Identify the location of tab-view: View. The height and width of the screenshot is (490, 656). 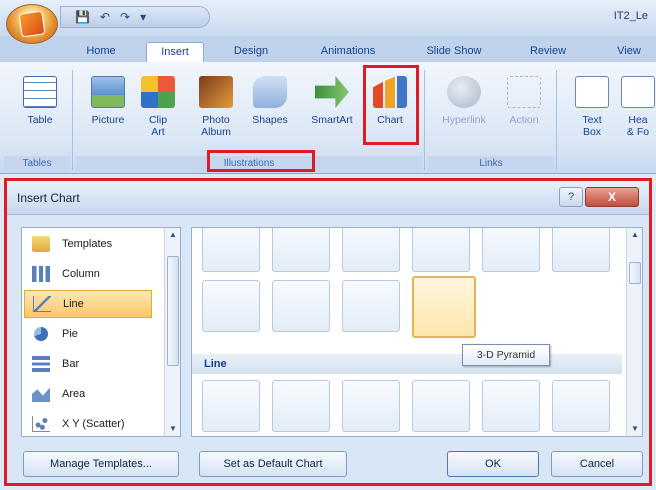
(629, 52).